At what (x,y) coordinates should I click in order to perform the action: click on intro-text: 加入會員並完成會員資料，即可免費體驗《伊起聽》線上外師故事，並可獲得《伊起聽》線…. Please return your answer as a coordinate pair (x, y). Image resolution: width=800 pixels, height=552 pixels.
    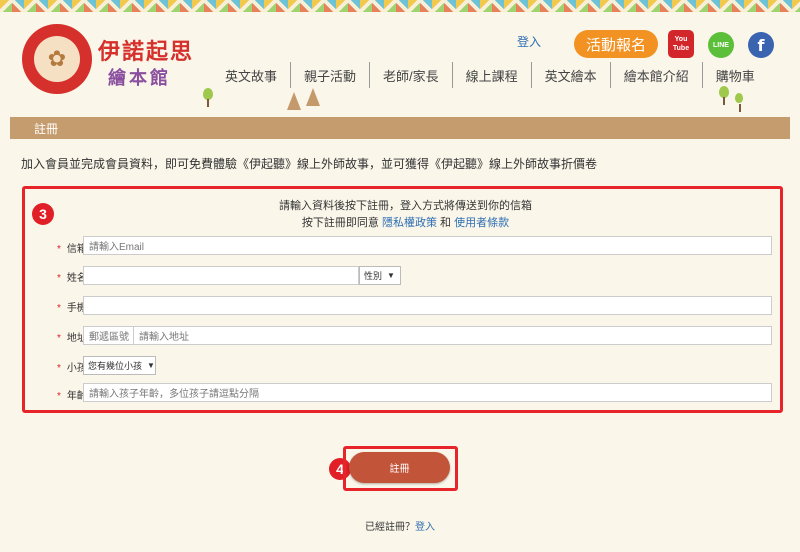
    Looking at the image, I should click on (309, 164).